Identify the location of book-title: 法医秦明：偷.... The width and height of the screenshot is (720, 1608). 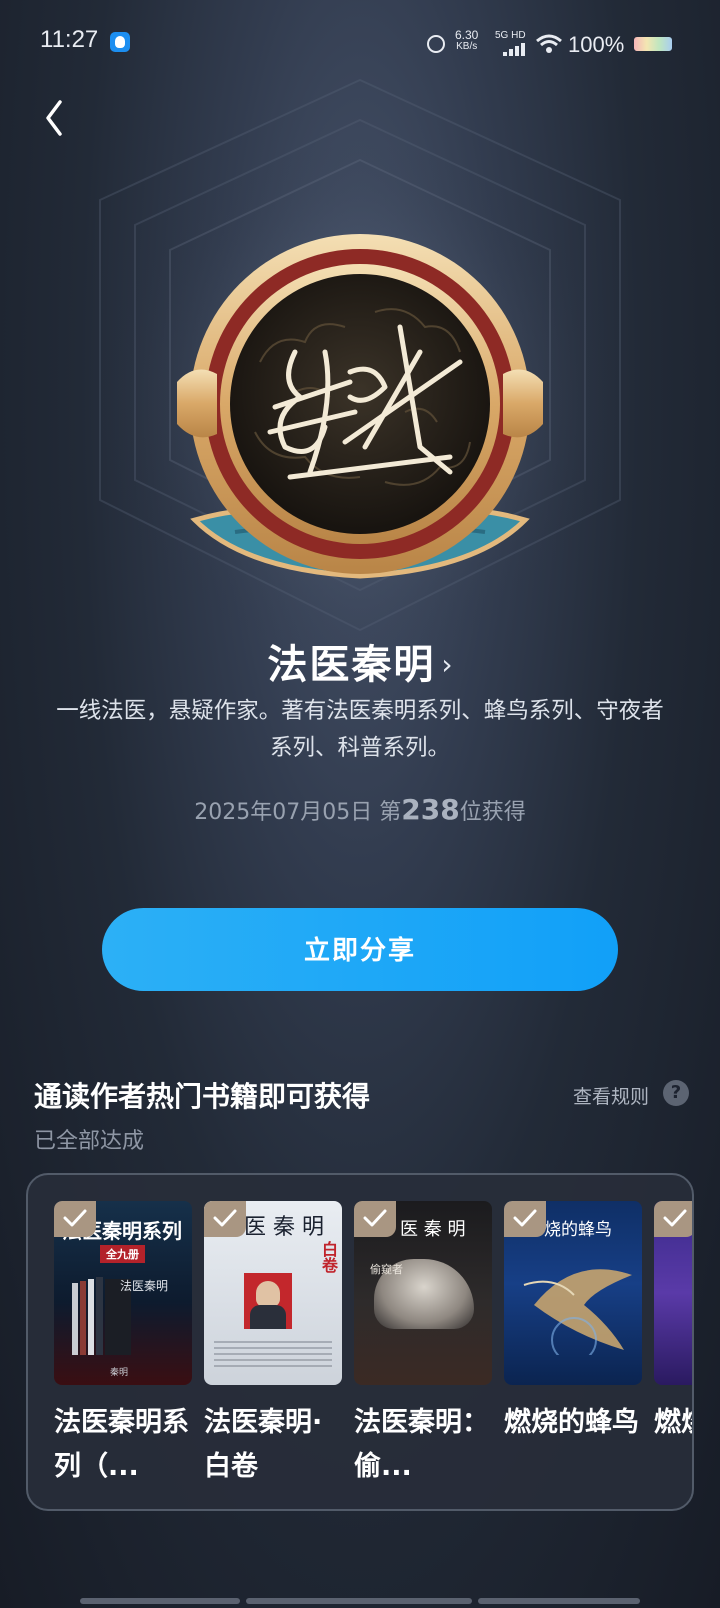
(421, 1444).